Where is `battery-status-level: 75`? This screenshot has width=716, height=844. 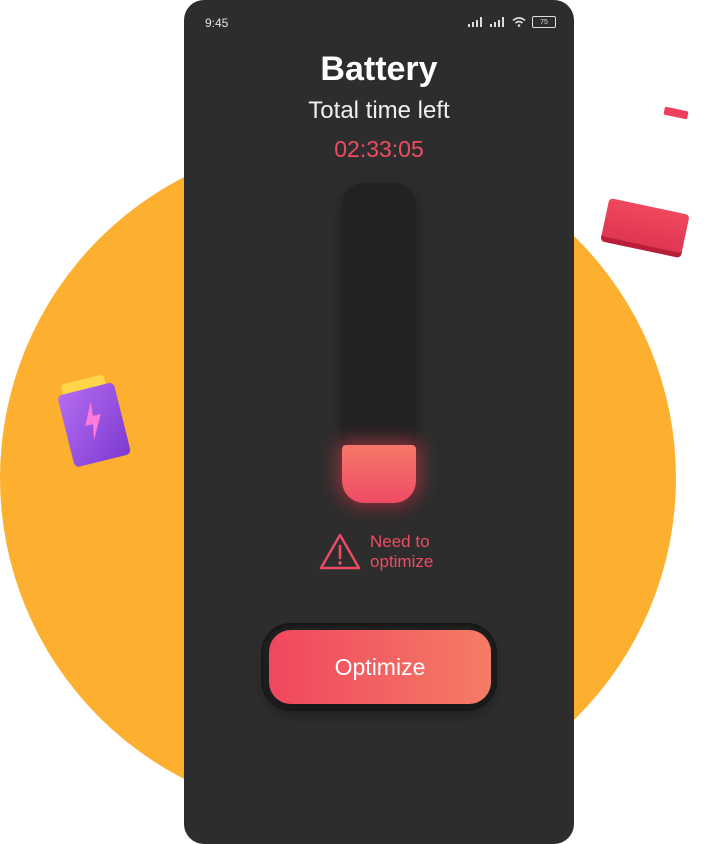 battery-status-level: 75 is located at coordinates (544, 22).